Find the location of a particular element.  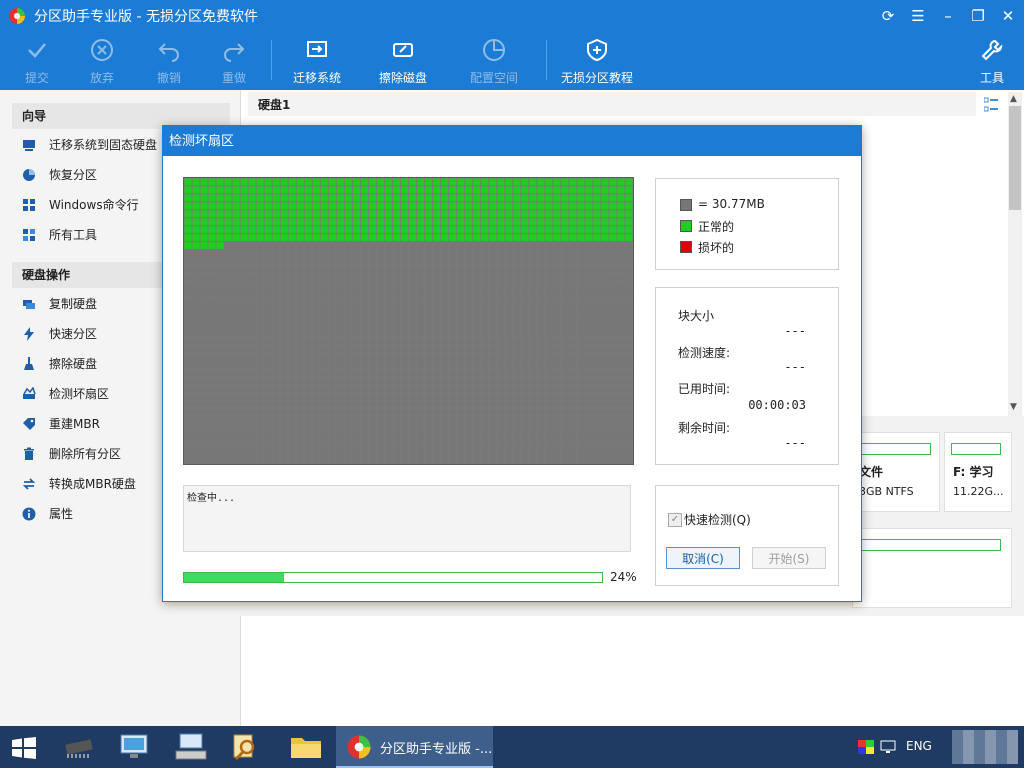

keyboard-pc-icon is located at coordinates (191, 747).